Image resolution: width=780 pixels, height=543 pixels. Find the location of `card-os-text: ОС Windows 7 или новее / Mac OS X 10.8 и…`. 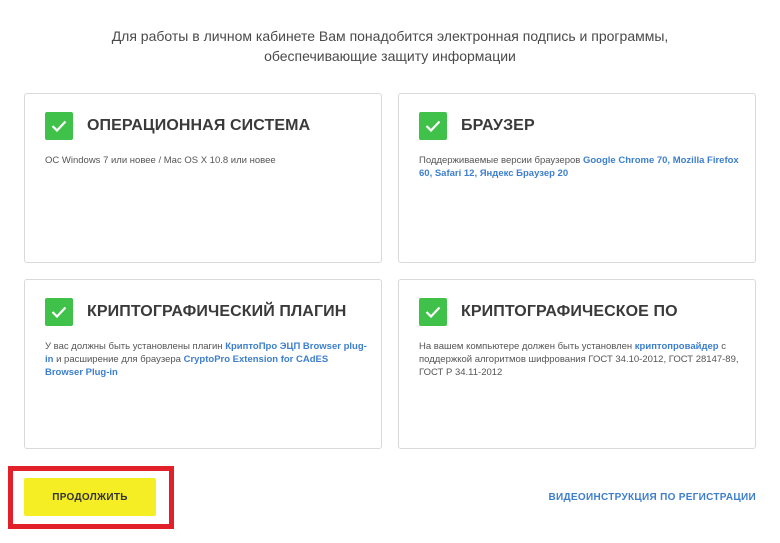

card-os-text: ОС Windows 7 или новее / Mac OS X 10.8 и… is located at coordinates (206, 160).